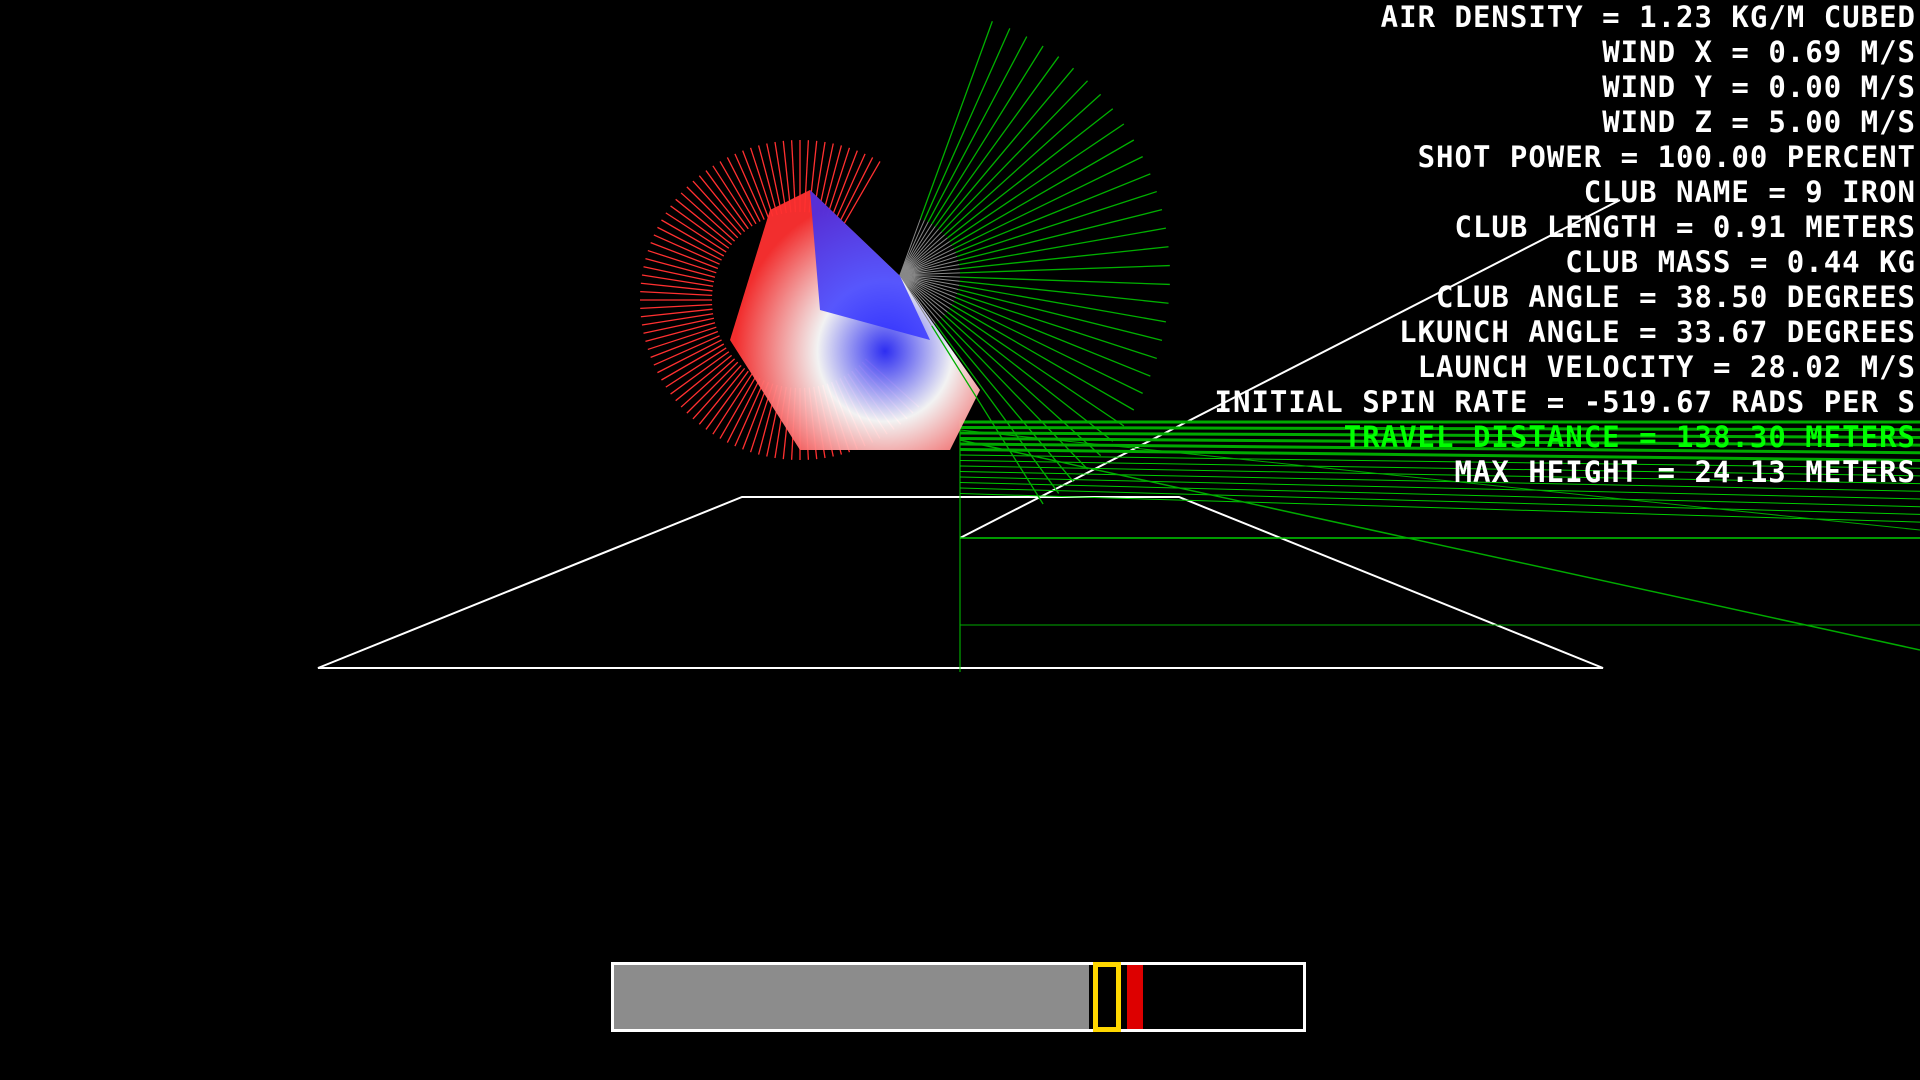 The width and height of the screenshot is (1920, 1080). I want to click on power-meter, so click(958, 997).